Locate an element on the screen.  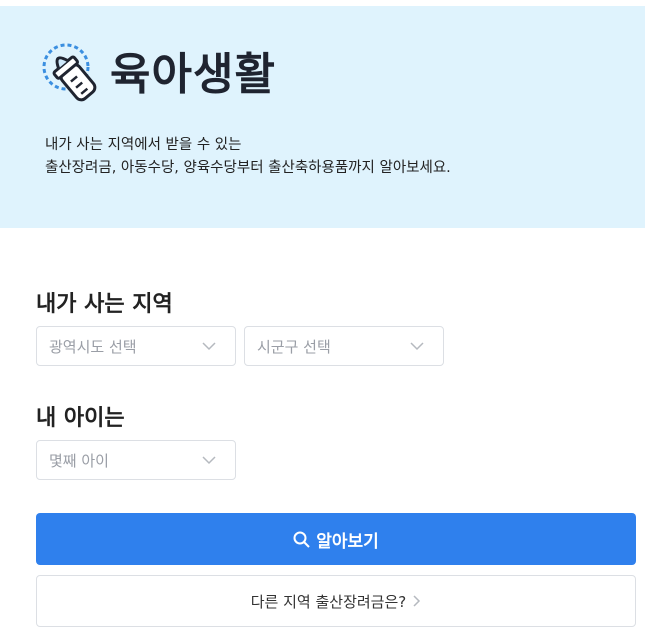
other-region-button-label: 다른 지역 출산장려금은? is located at coordinates (328, 601).